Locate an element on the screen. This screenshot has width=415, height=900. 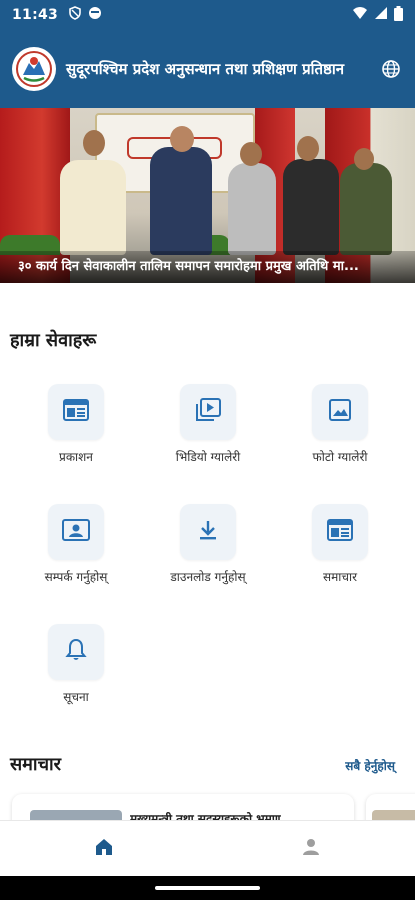
bottom-navigation is located at coordinates (207, 848).